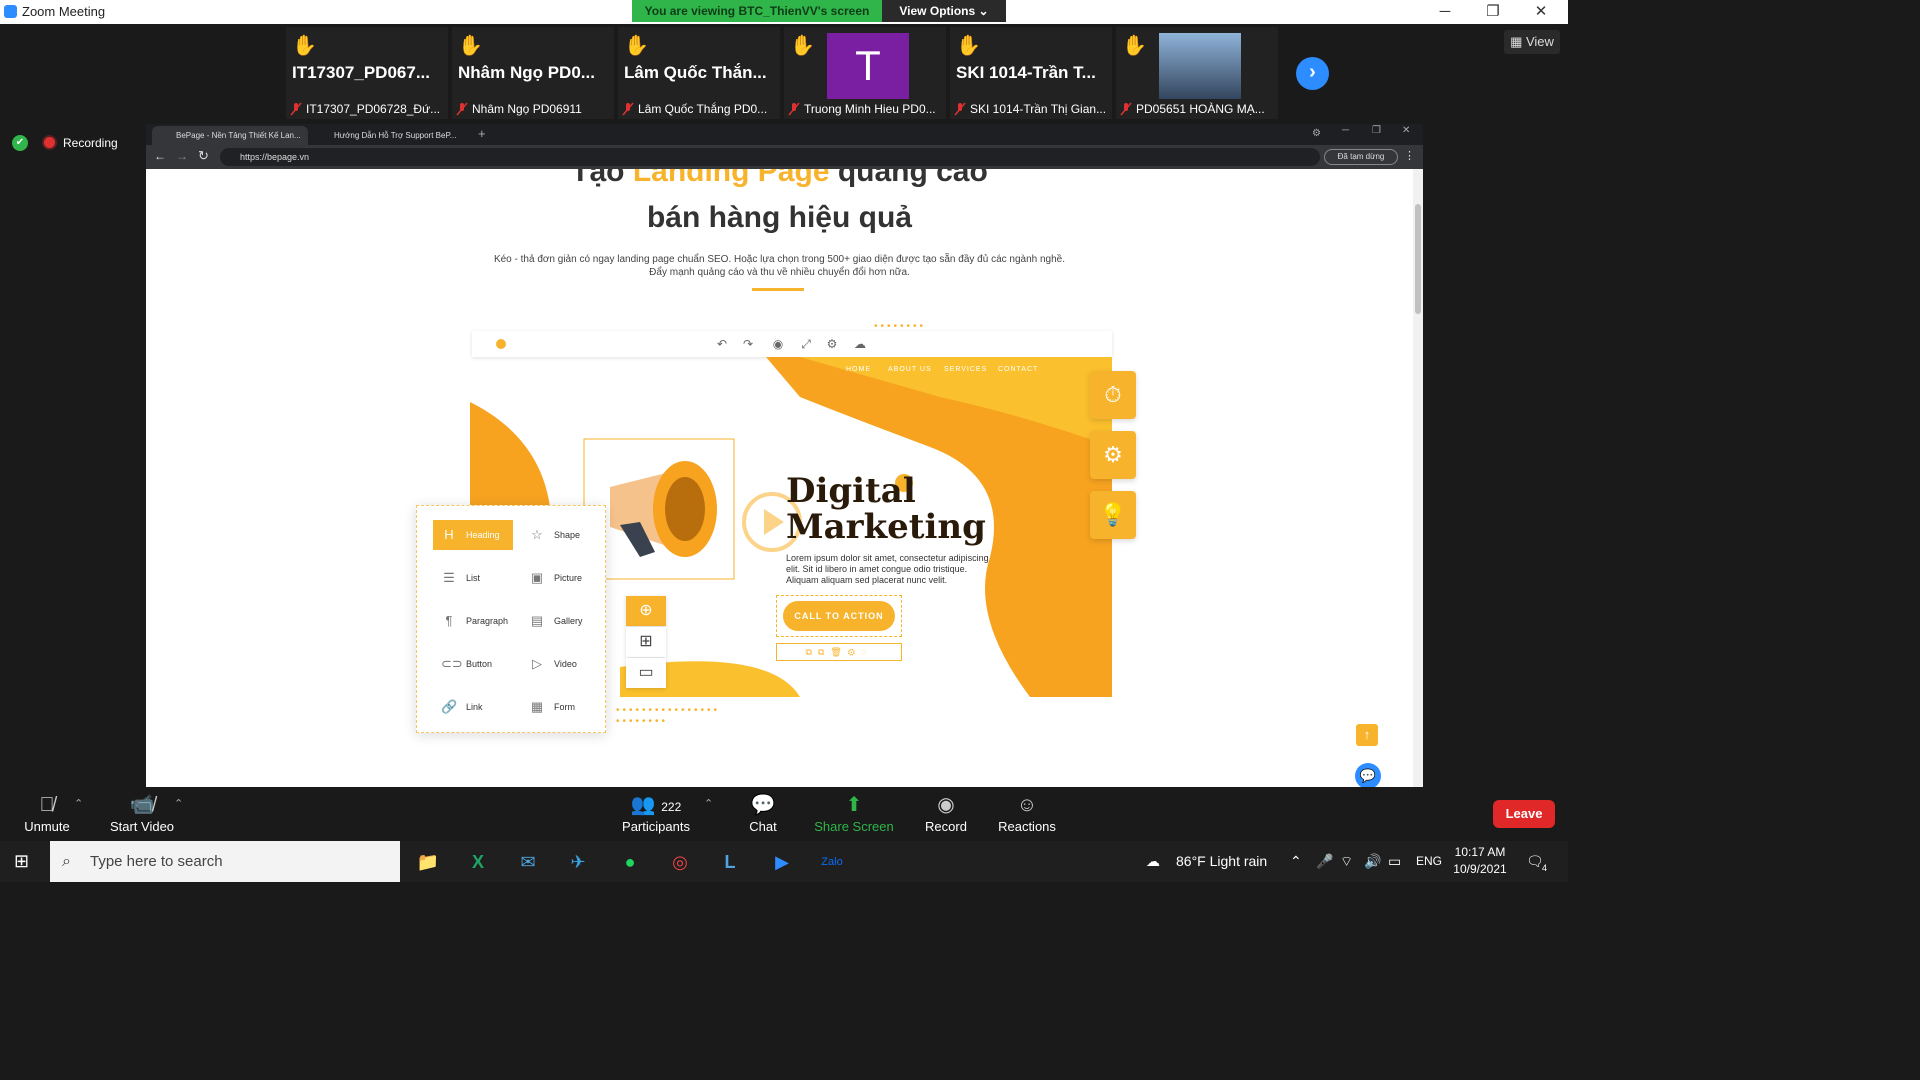 Image resolution: width=1920 pixels, height=1080 pixels. I want to click on volume-icon: 🔊, so click(1372, 861).